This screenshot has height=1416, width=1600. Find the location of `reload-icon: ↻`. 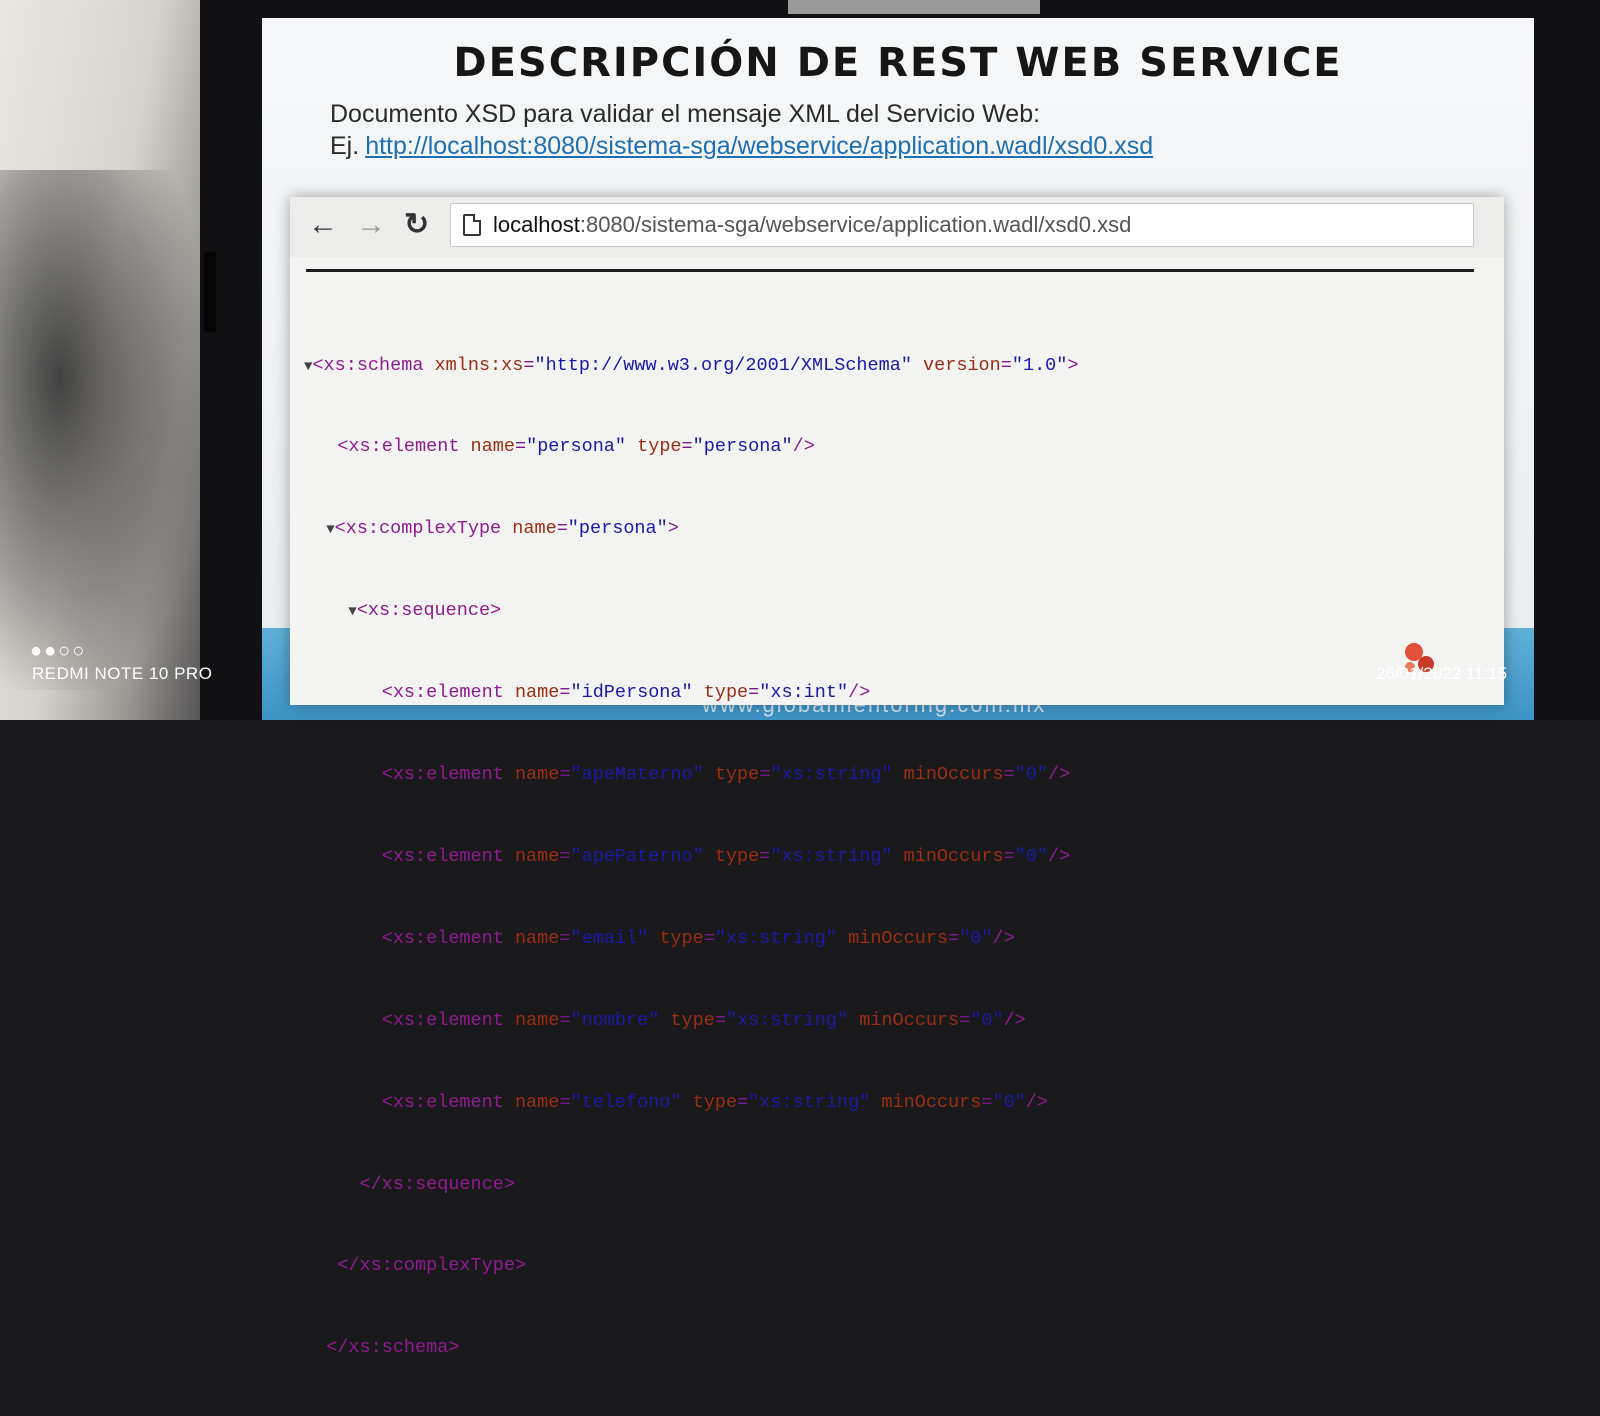

reload-icon: ↻ is located at coordinates (416, 225).